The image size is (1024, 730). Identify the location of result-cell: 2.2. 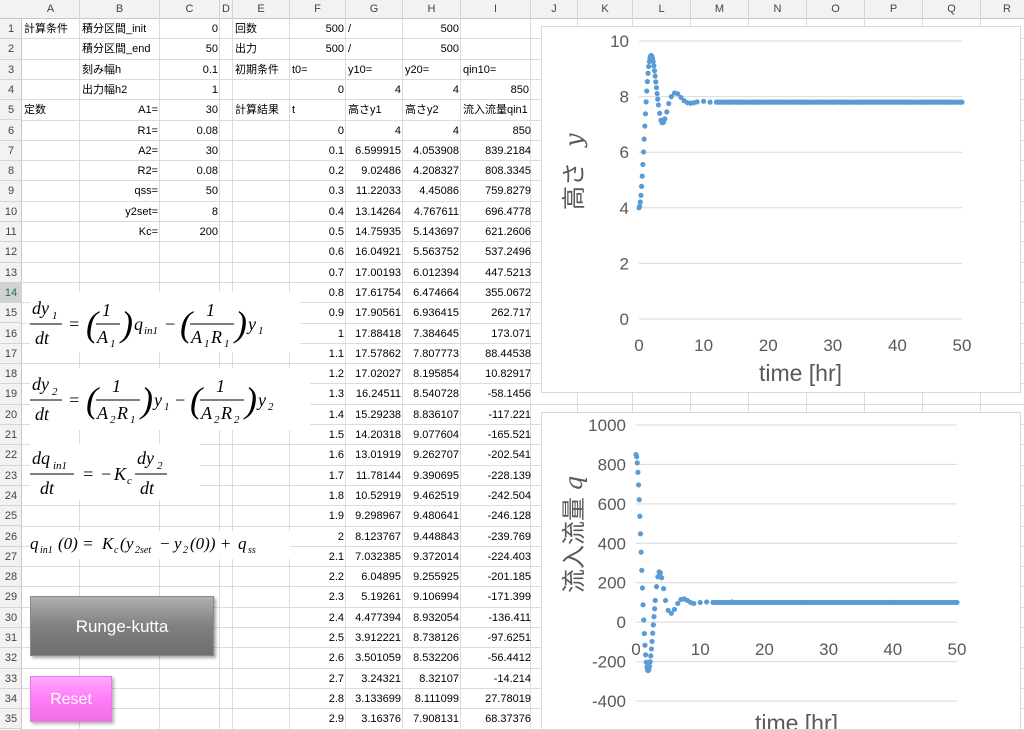
(318, 577).